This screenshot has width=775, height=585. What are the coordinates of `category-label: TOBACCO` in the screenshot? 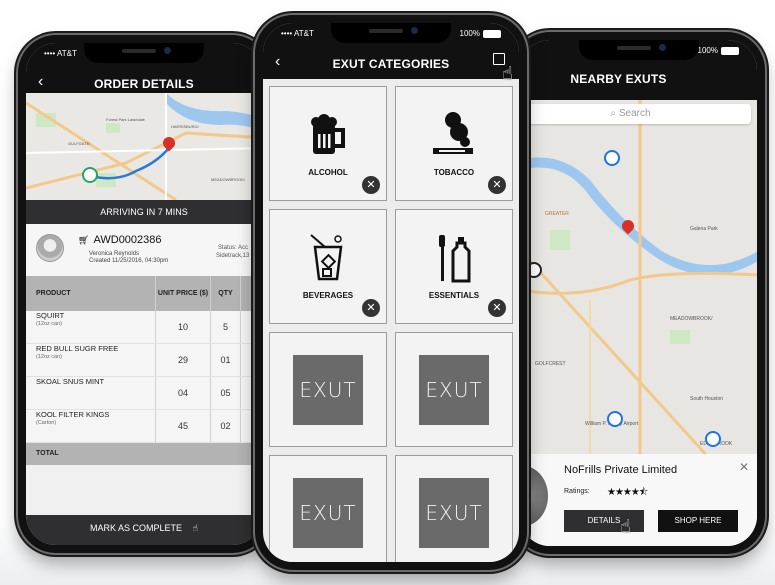 It's located at (454, 172).